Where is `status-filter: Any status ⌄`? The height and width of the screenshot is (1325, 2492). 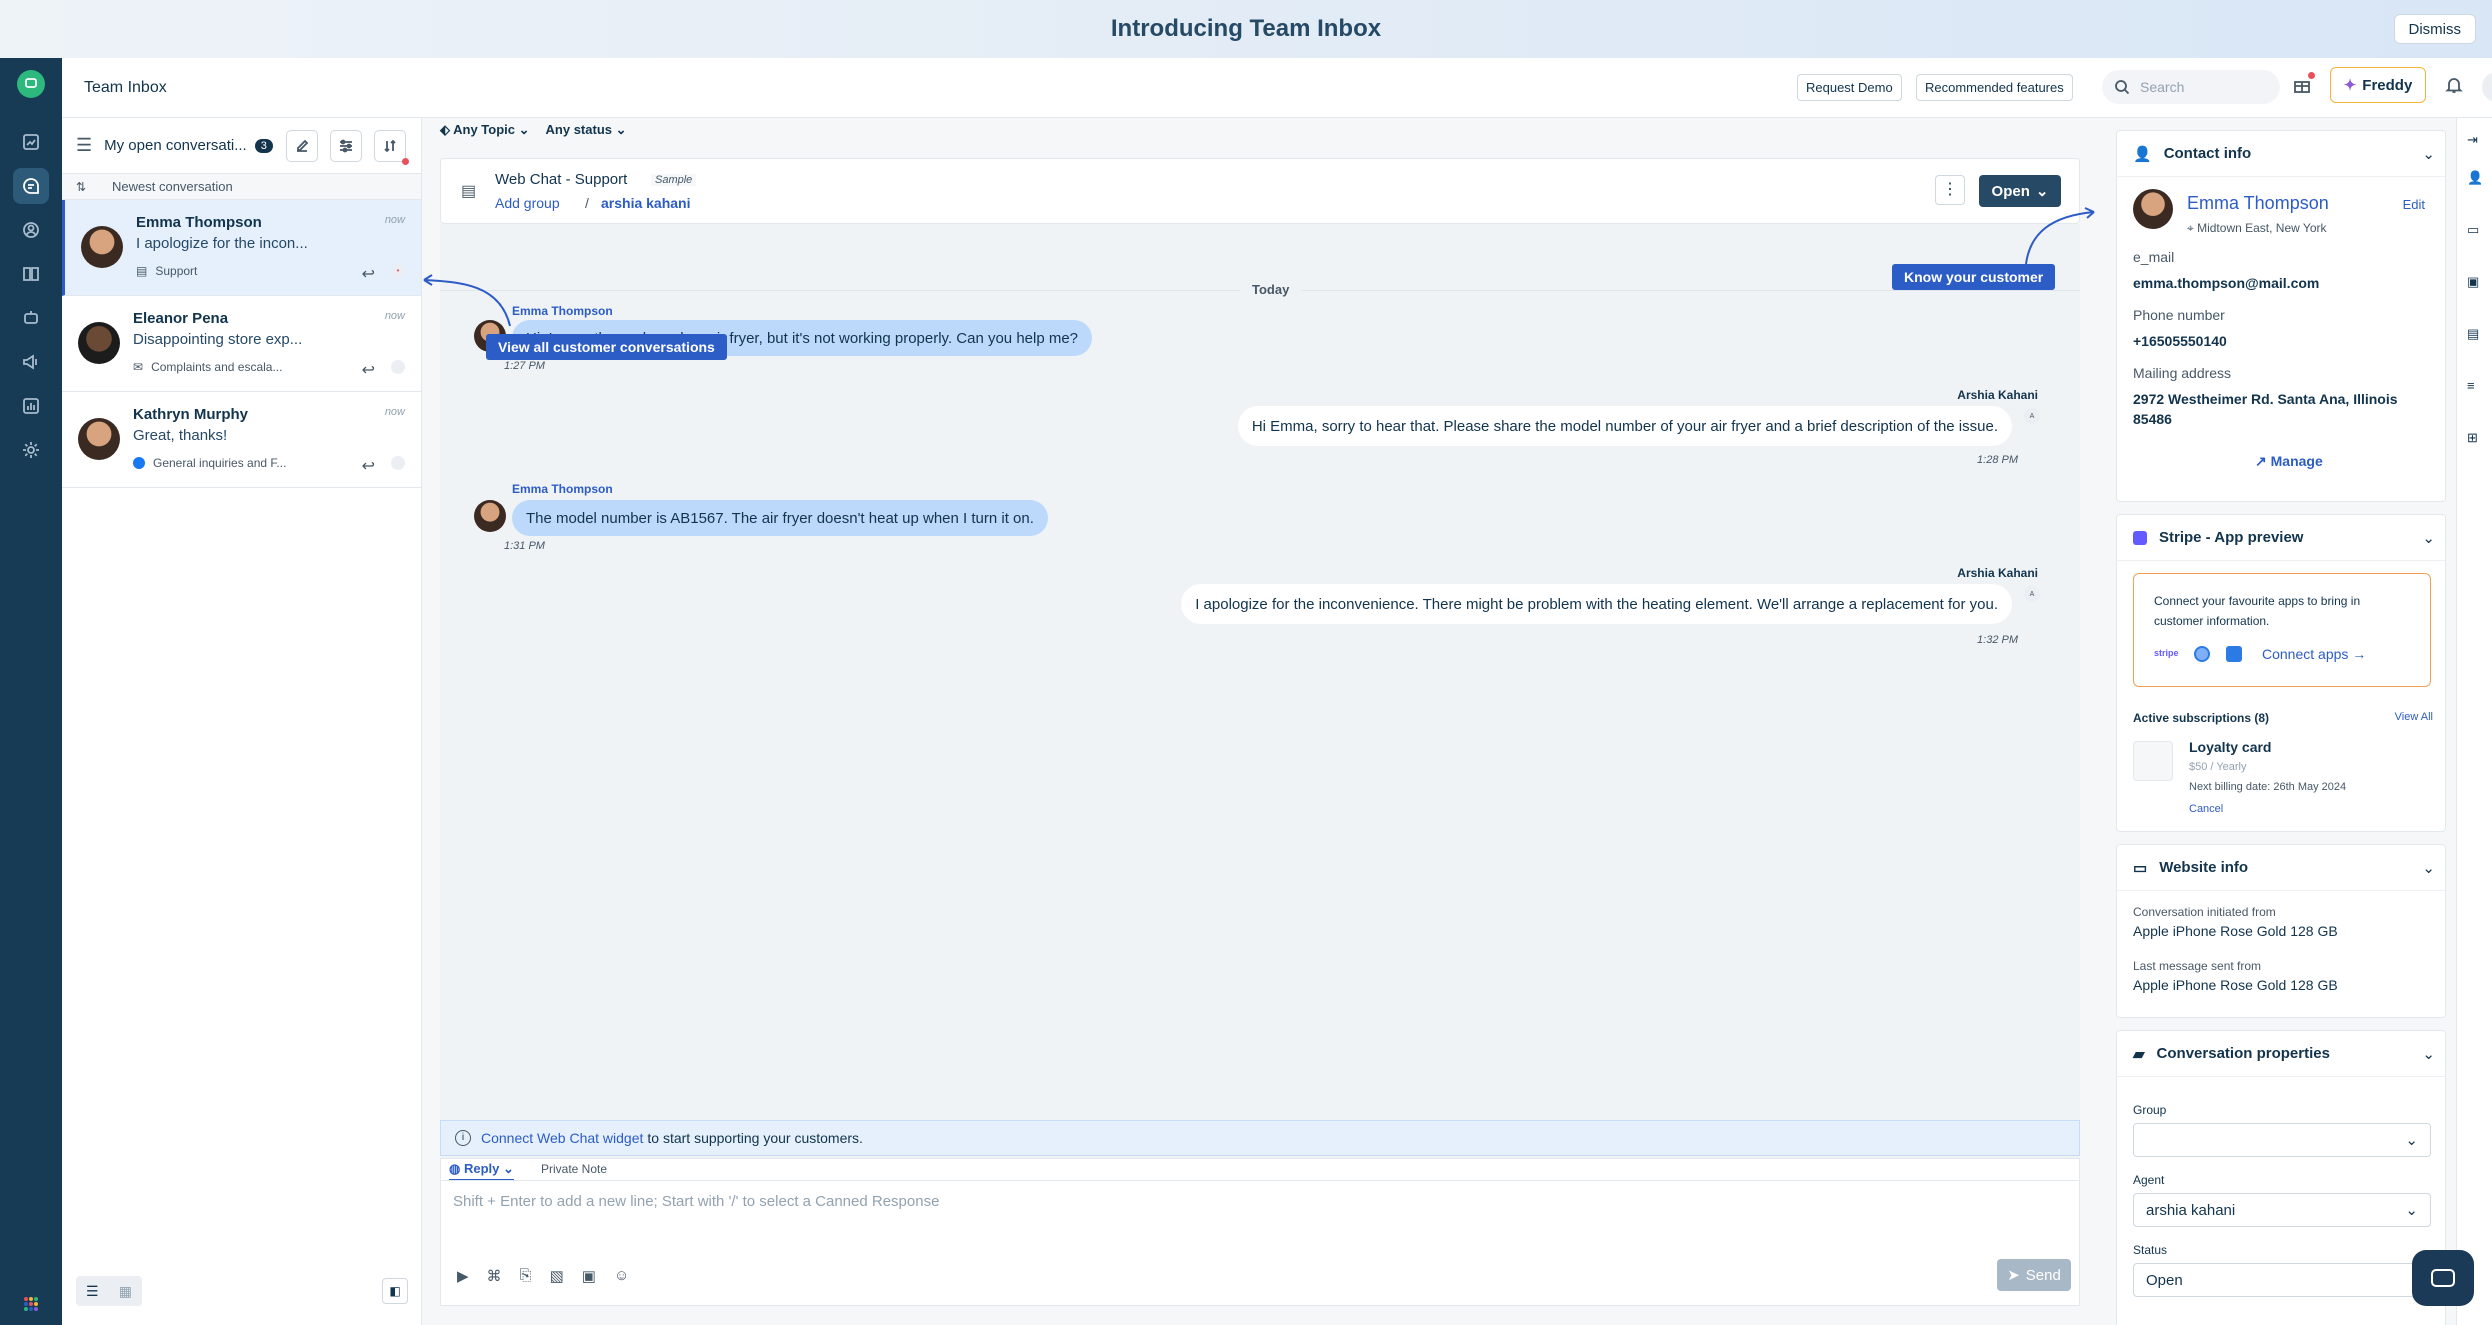 status-filter: Any status ⌄ is located at coordinates (586, 130).